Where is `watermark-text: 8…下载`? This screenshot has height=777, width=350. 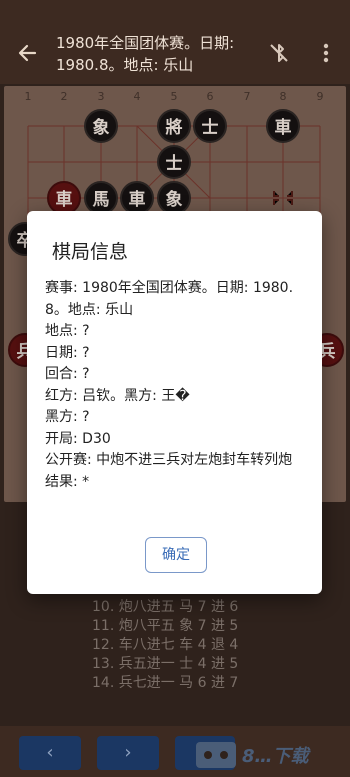 watermark-text: 8…下载 is located at coordinates (275, 756).